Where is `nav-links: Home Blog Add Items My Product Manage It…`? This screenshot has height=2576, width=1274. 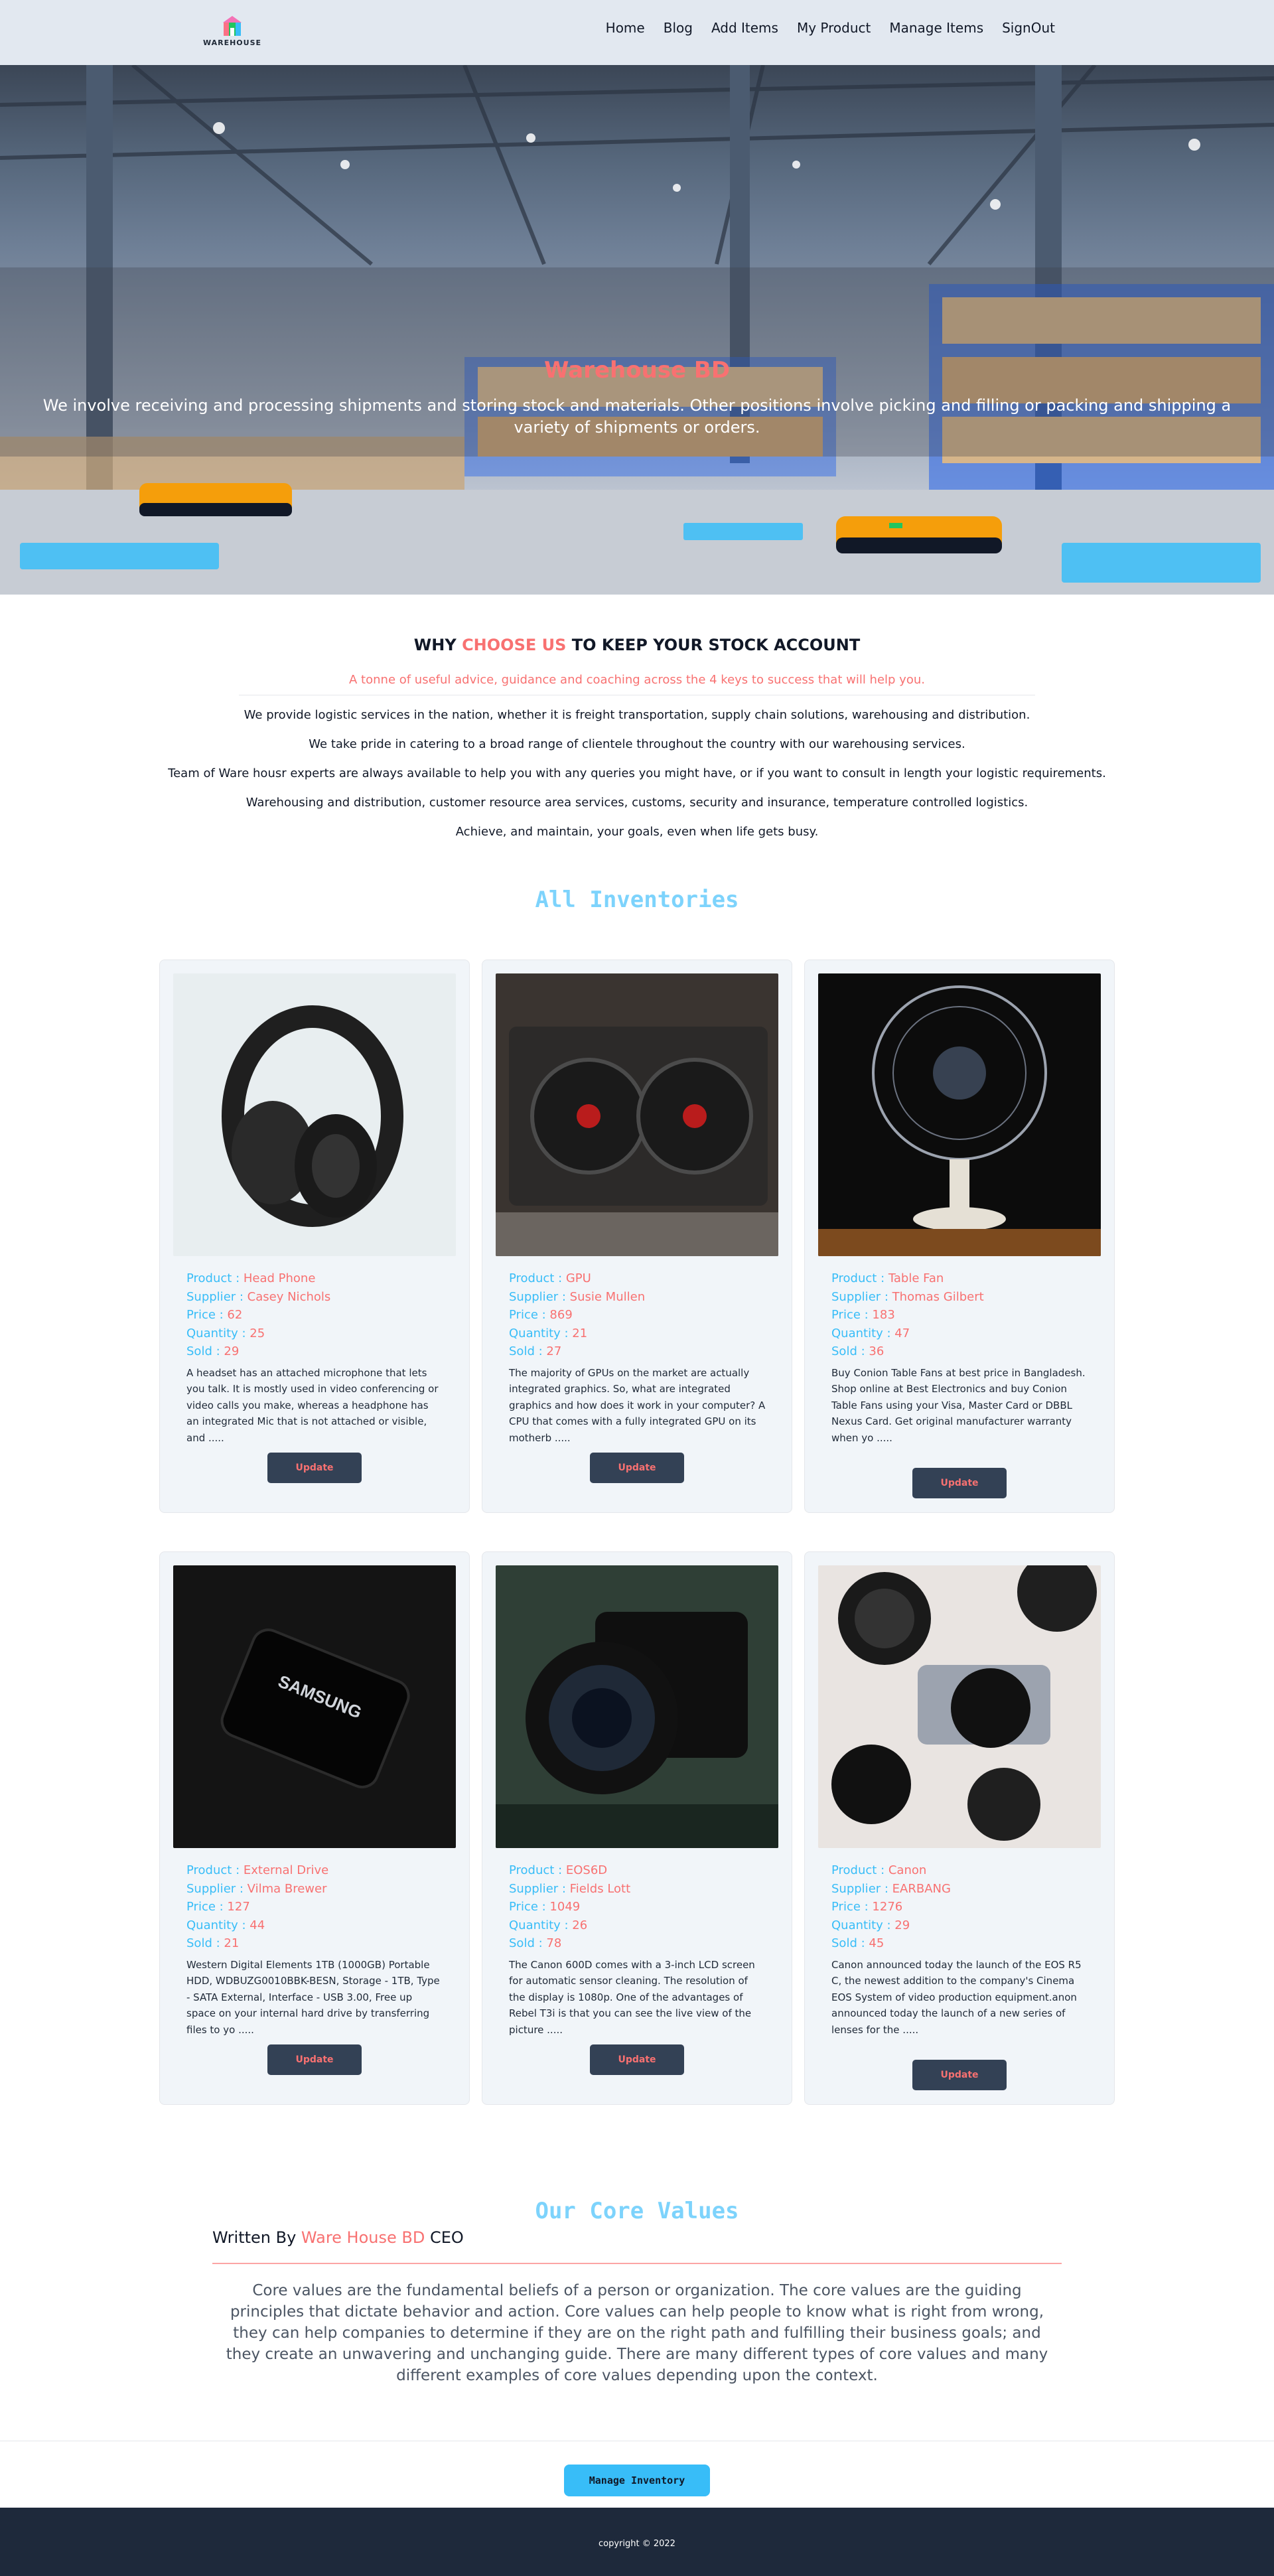
nav-links: Home Blog Add Items My Product Manage It… is located at coordinates (831, 28).